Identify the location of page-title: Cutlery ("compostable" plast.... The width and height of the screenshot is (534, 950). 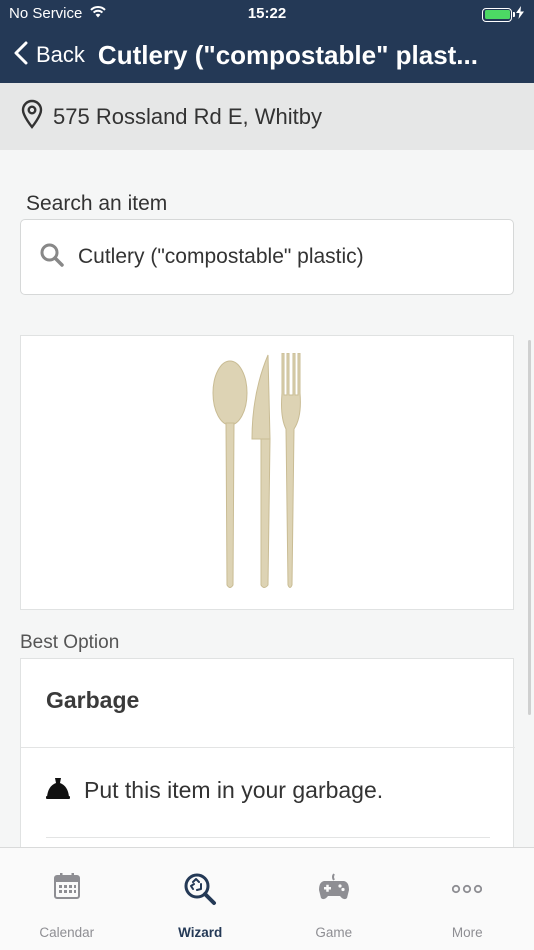
(287, 54).